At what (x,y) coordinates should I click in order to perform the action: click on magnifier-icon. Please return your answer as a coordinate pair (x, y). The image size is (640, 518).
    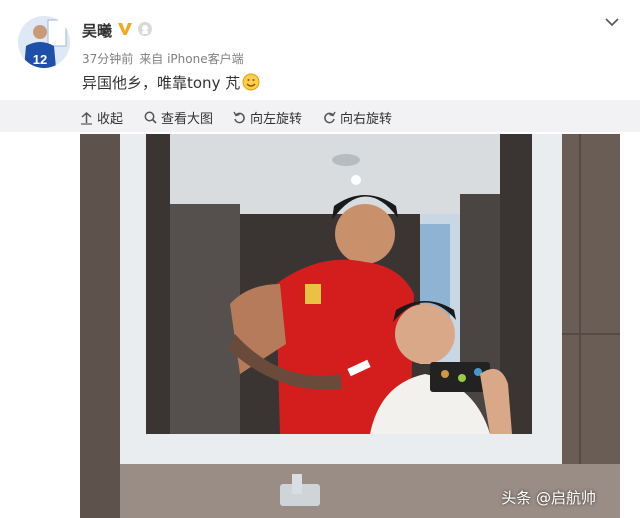
    Looking at the image, I should click on (150, 117).